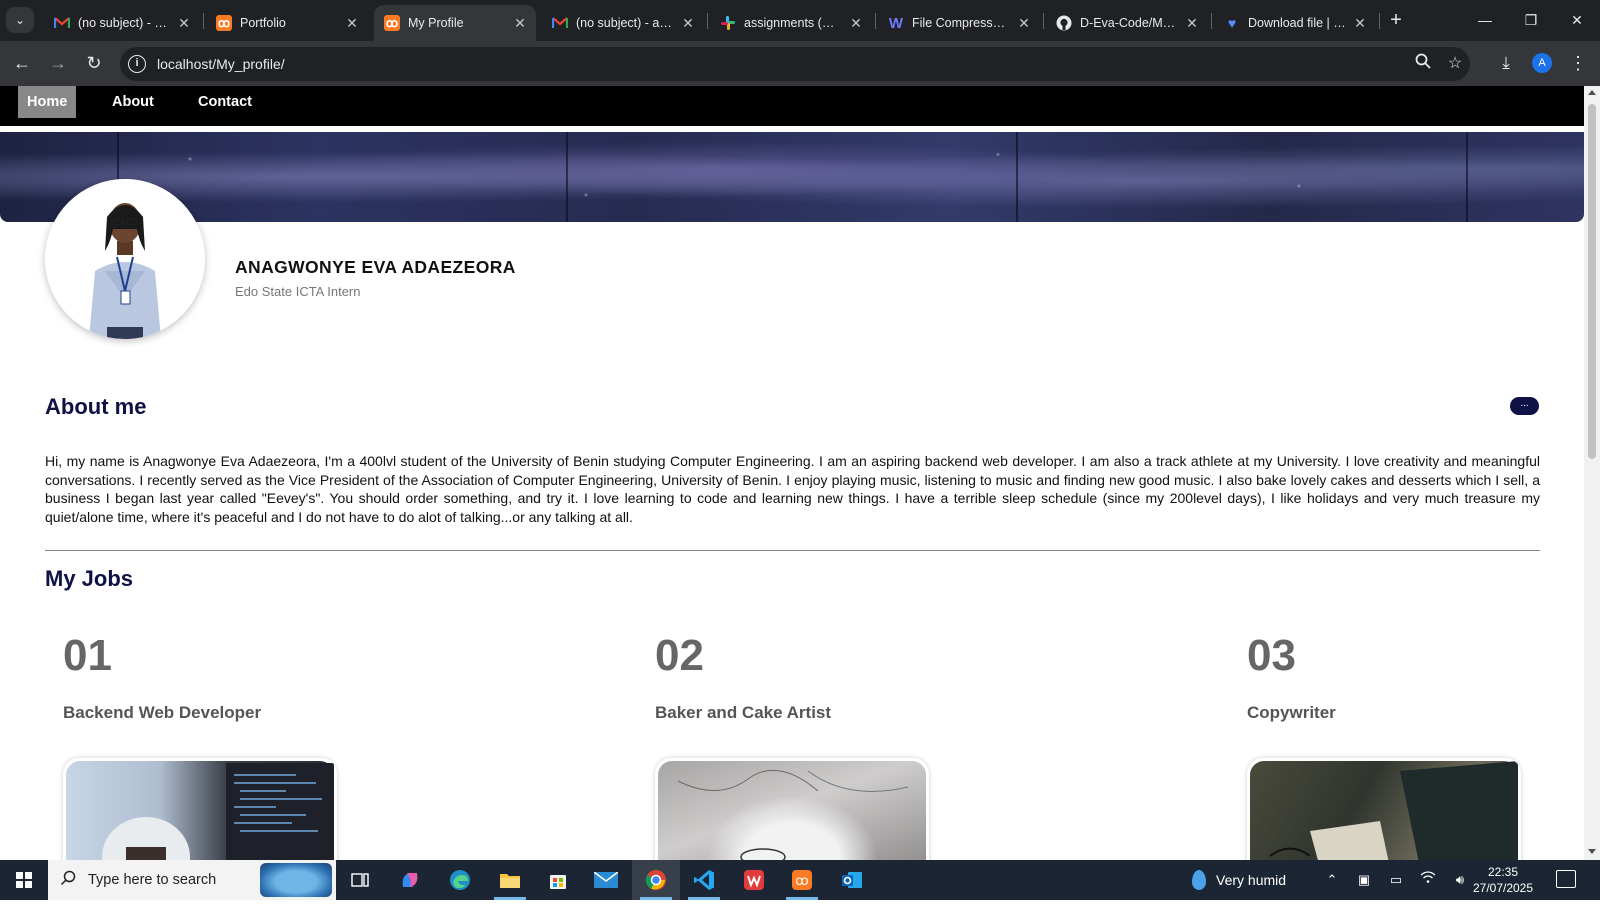  What do you see at coordinates (1503, 888) in the screenshot?
I see `clock-date: 27/07/2025` at bounding box center [1503, 888].